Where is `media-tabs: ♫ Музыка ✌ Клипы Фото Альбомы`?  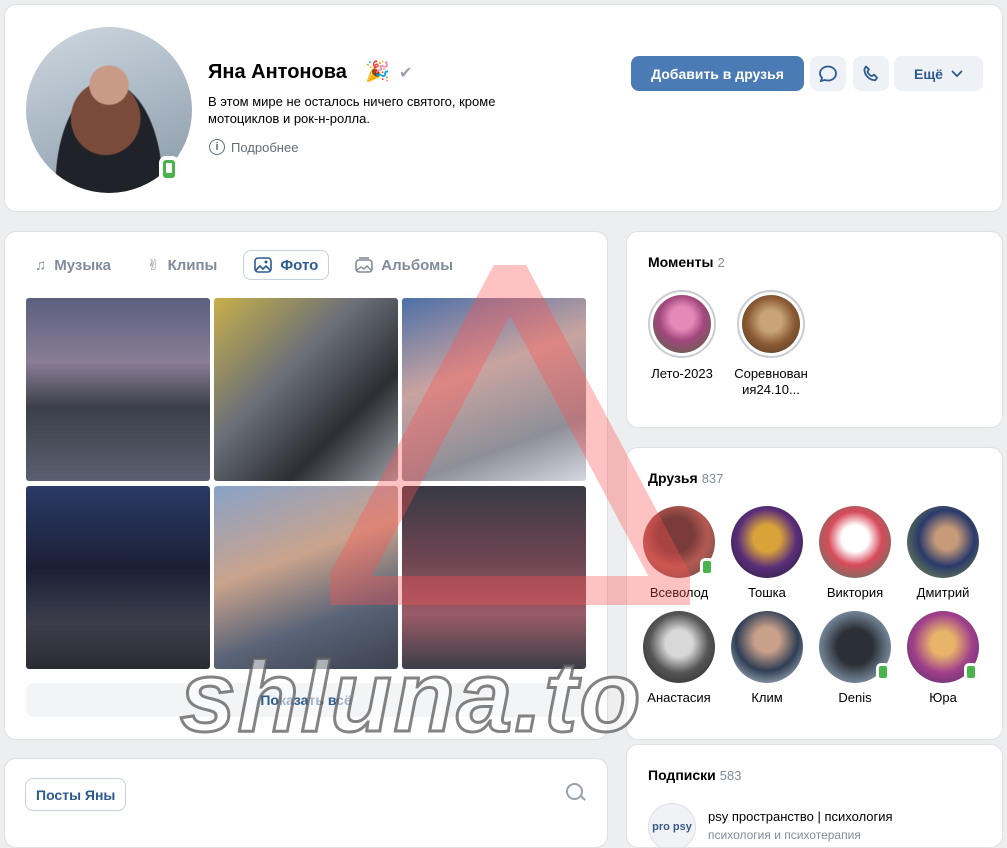
media-tabs: ♫ Музыка ✌ Клипы Фото Альбомы is located at coordinates (244, 265).